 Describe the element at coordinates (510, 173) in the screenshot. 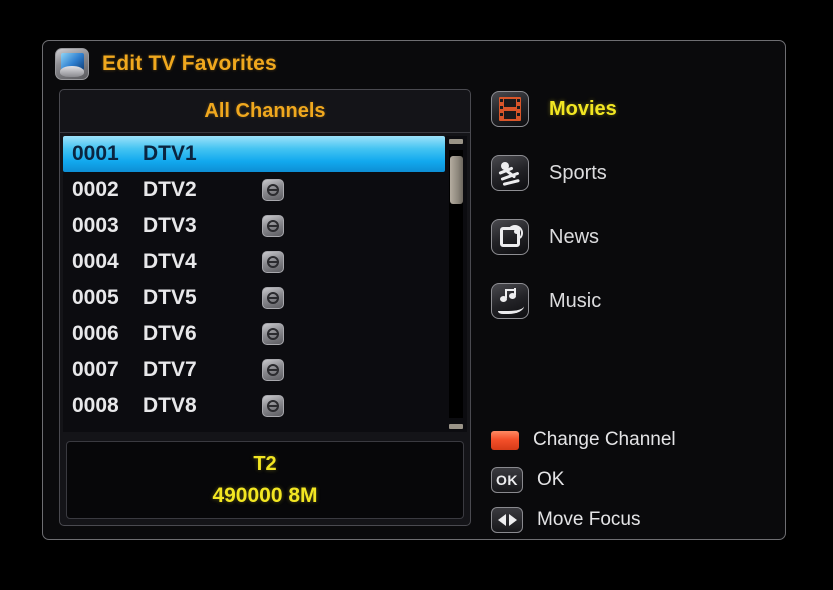

I see `runner-icon` at that location.